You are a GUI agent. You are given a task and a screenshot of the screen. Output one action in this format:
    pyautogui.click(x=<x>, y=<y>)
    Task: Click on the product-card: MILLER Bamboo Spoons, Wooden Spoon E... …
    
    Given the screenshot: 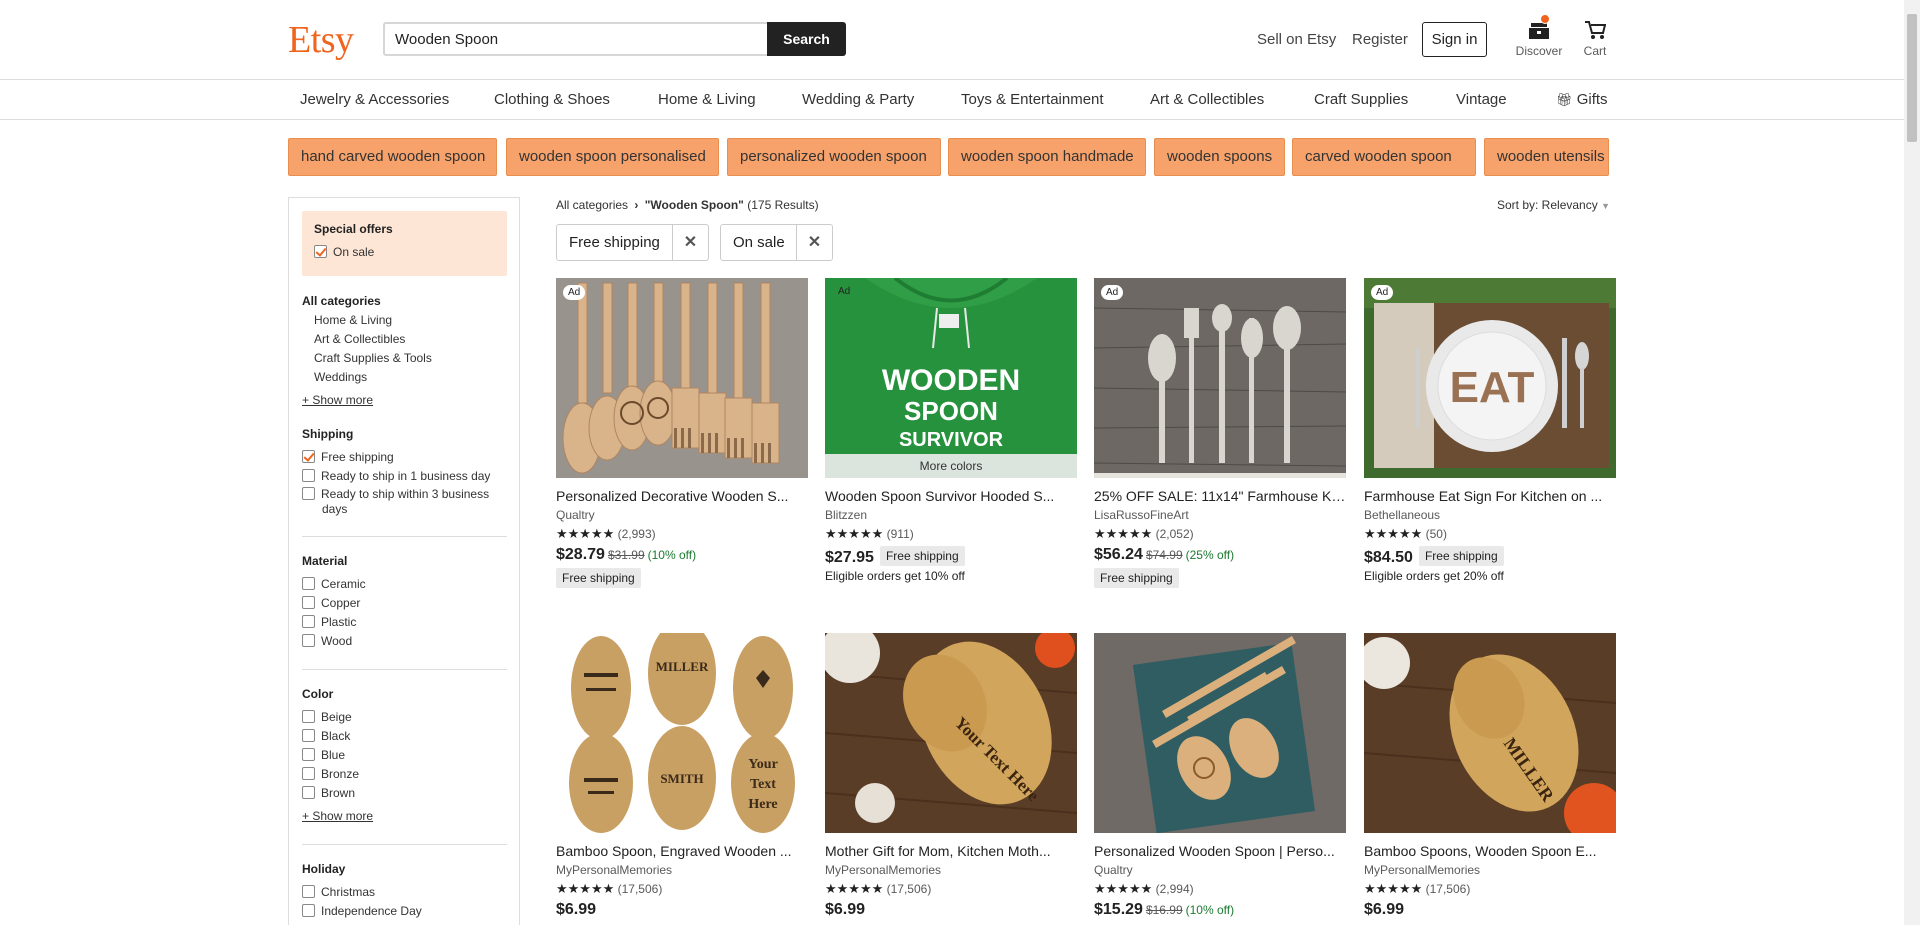 What is the action you would take?
    pyautogui.click(x=1490, y=776)
    